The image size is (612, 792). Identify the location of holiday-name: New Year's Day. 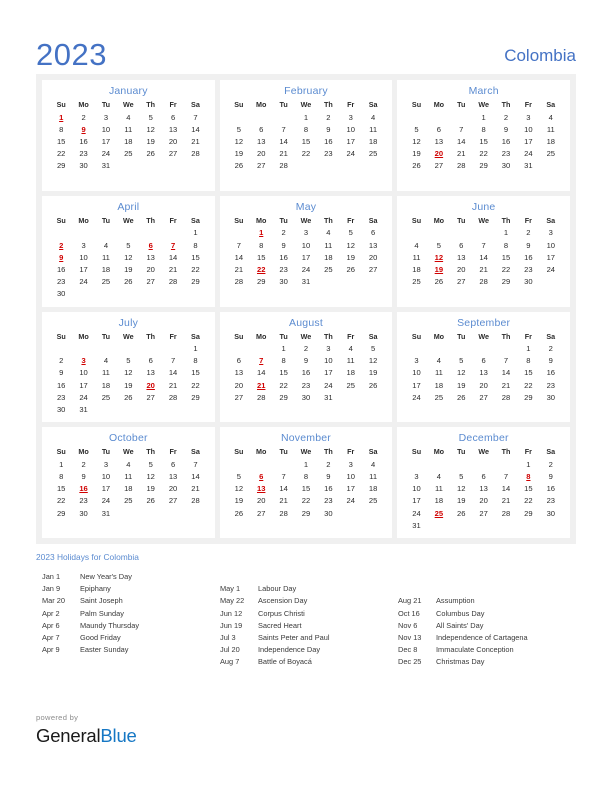
(106, 576).